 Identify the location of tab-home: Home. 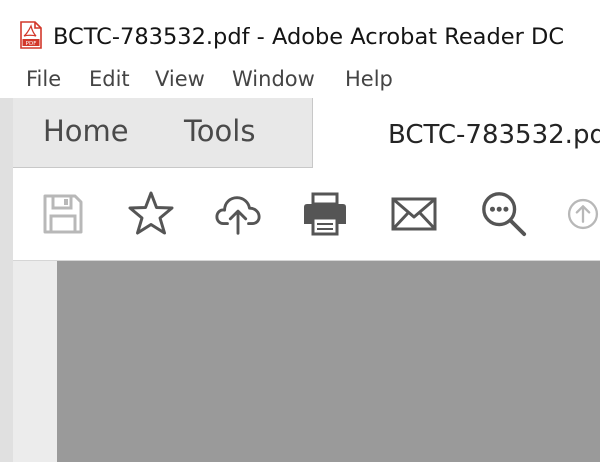
(86, 131).